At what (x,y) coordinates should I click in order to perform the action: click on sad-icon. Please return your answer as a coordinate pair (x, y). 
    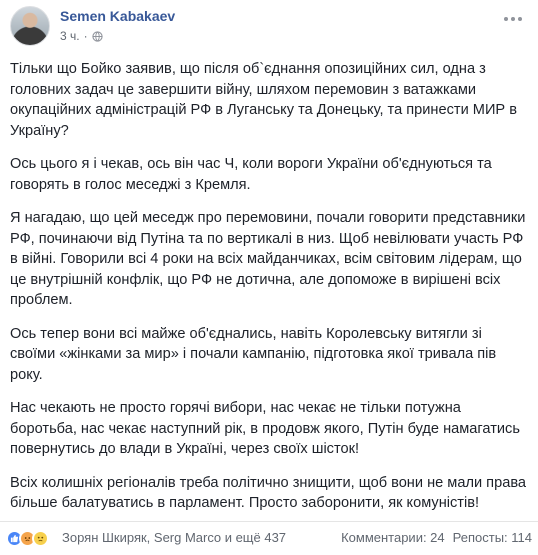
    Looking at the image, I should click on (40, 538).